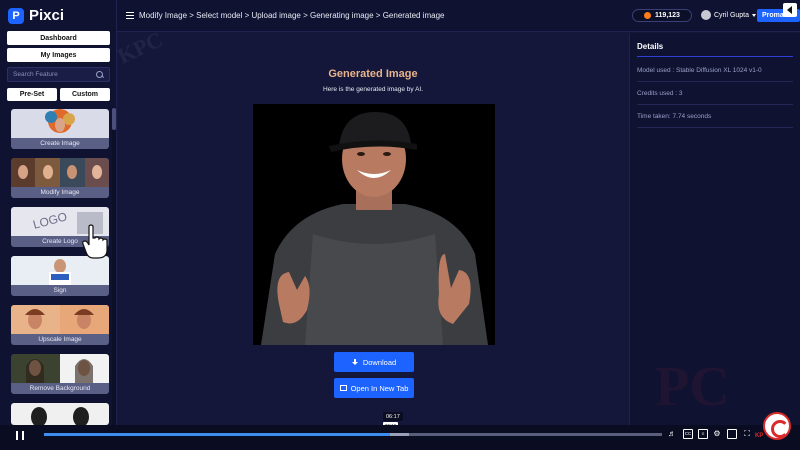  I want to click on details-divider, so click(715, 56).